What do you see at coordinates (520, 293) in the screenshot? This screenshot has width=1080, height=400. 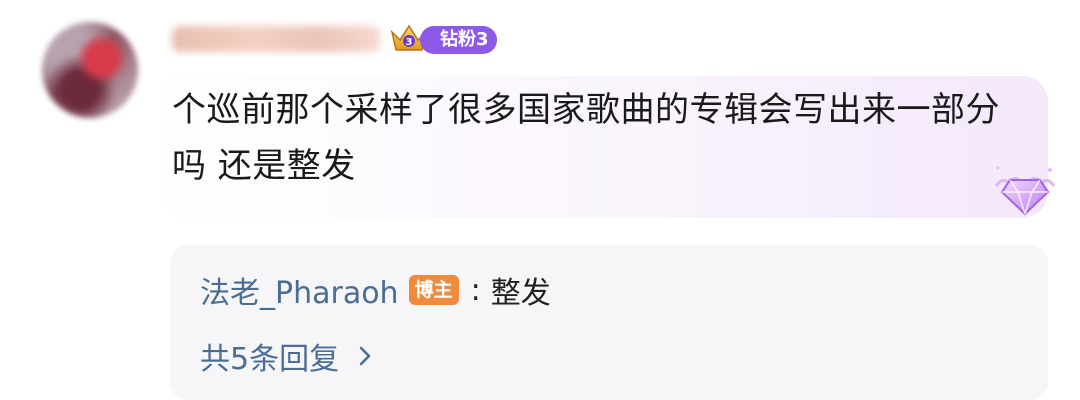 I see `reply-content: 整发` at bounding box center [520, 293].